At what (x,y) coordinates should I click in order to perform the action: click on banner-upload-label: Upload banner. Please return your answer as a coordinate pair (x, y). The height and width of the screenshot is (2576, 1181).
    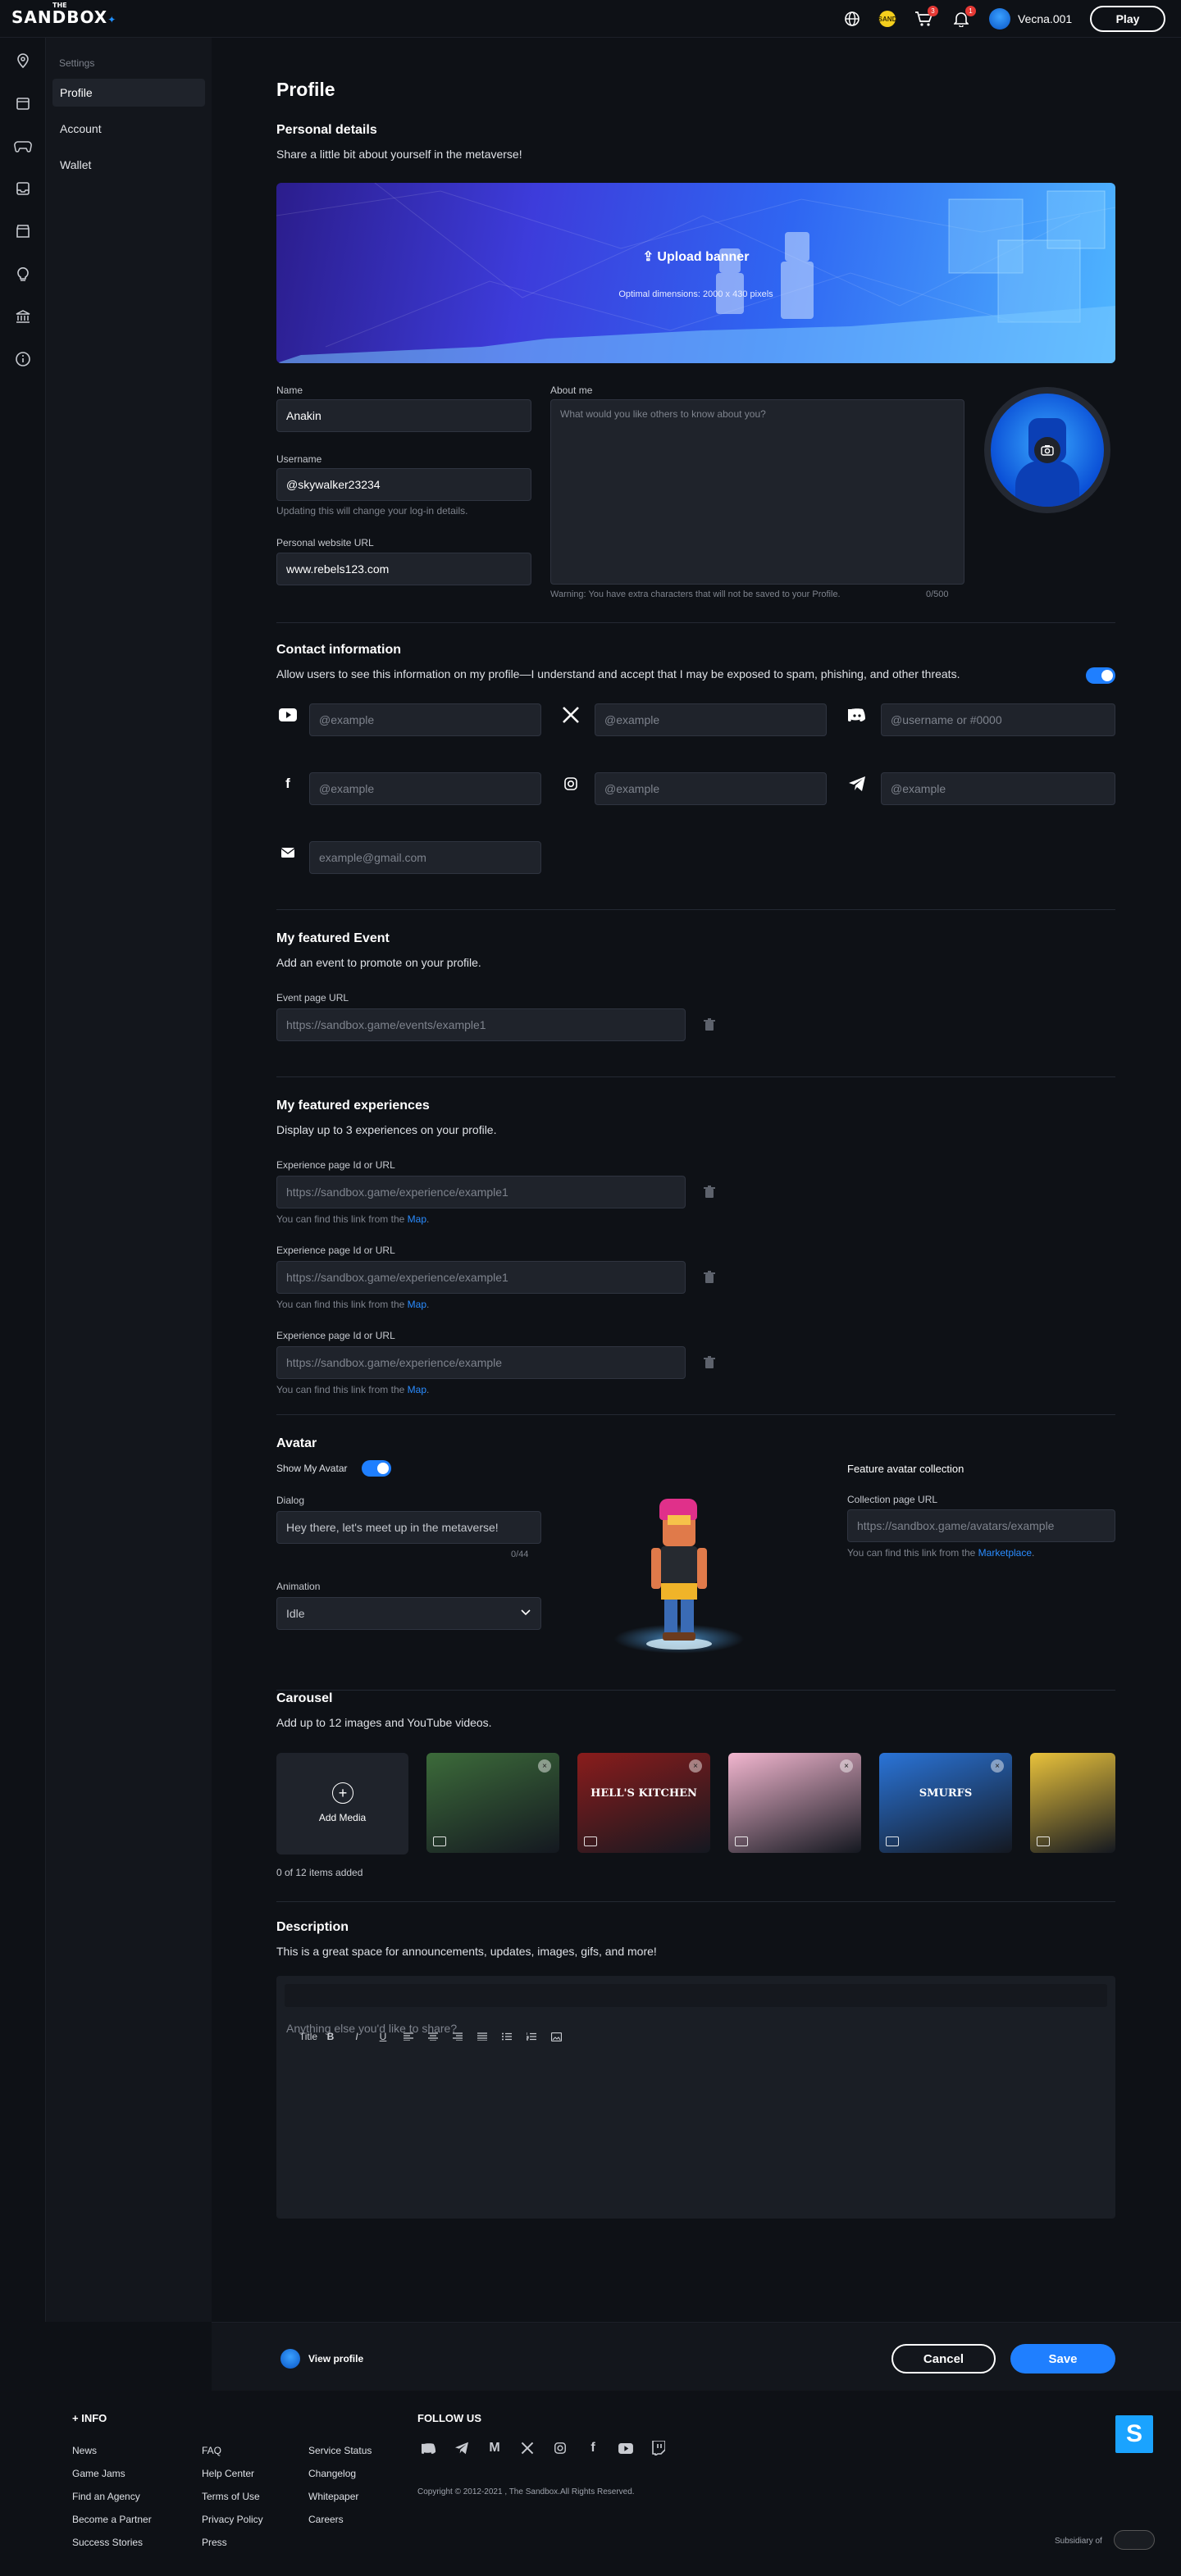
    Looking at the image, I should click on (703, 257).